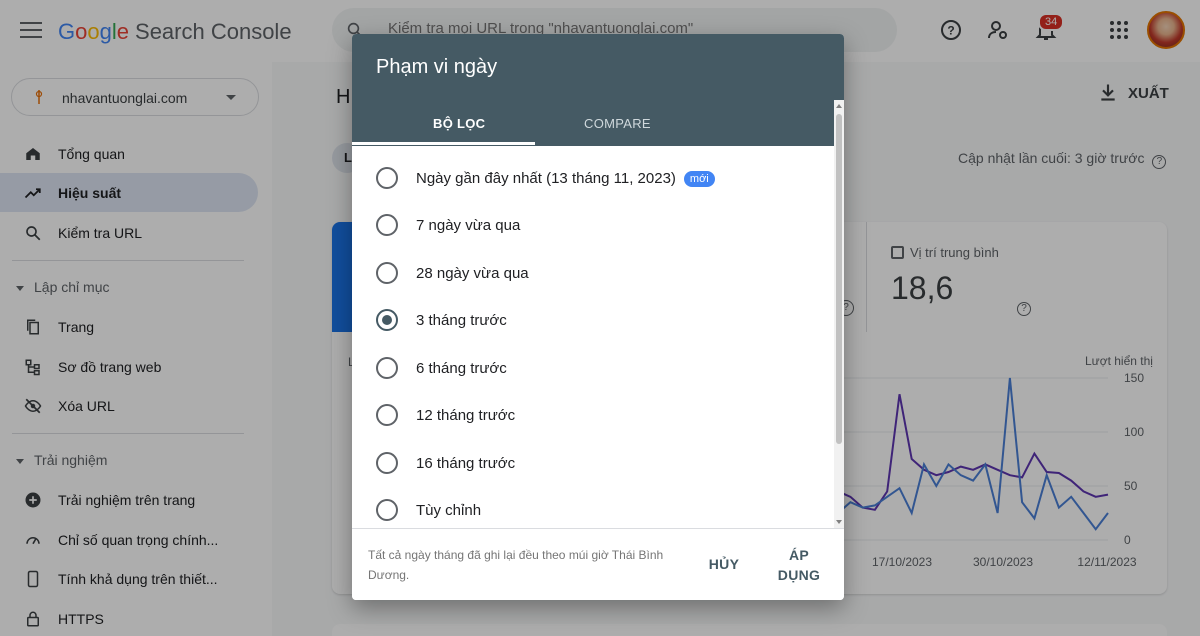  What do you see at coordinates (461, 320) in the screenshot?
I see `option-label: 3 tháng trước` at bounding box center [461, 320].